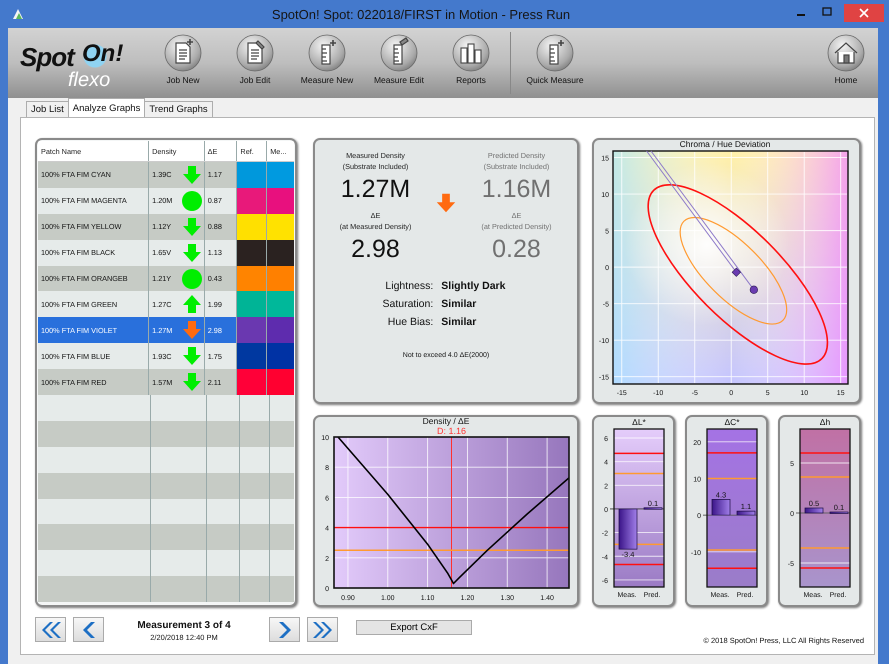 The height and width of the screenshot is (664, 889). What do you see at coordinates (825, 422) in the screenshot?
I see `chart-title: Δh` at bounding box center [825, 422].